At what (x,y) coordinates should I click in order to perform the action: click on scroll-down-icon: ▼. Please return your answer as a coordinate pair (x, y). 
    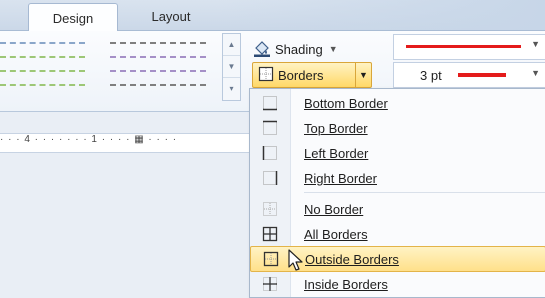
    Looking at the image, I should click on (231, 67).